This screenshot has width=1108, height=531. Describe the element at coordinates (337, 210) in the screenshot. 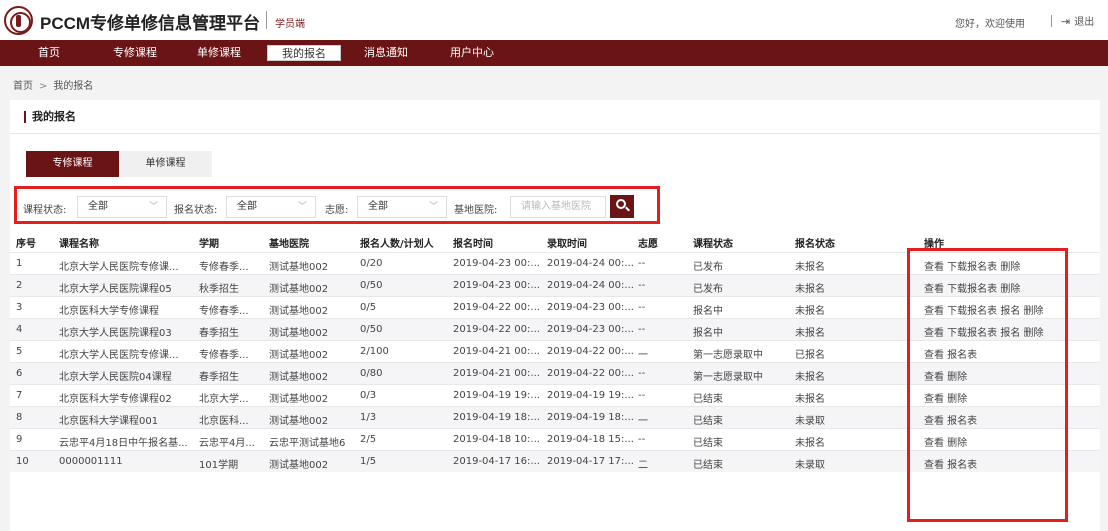

I see `wish-label: 志愿:` at that location.